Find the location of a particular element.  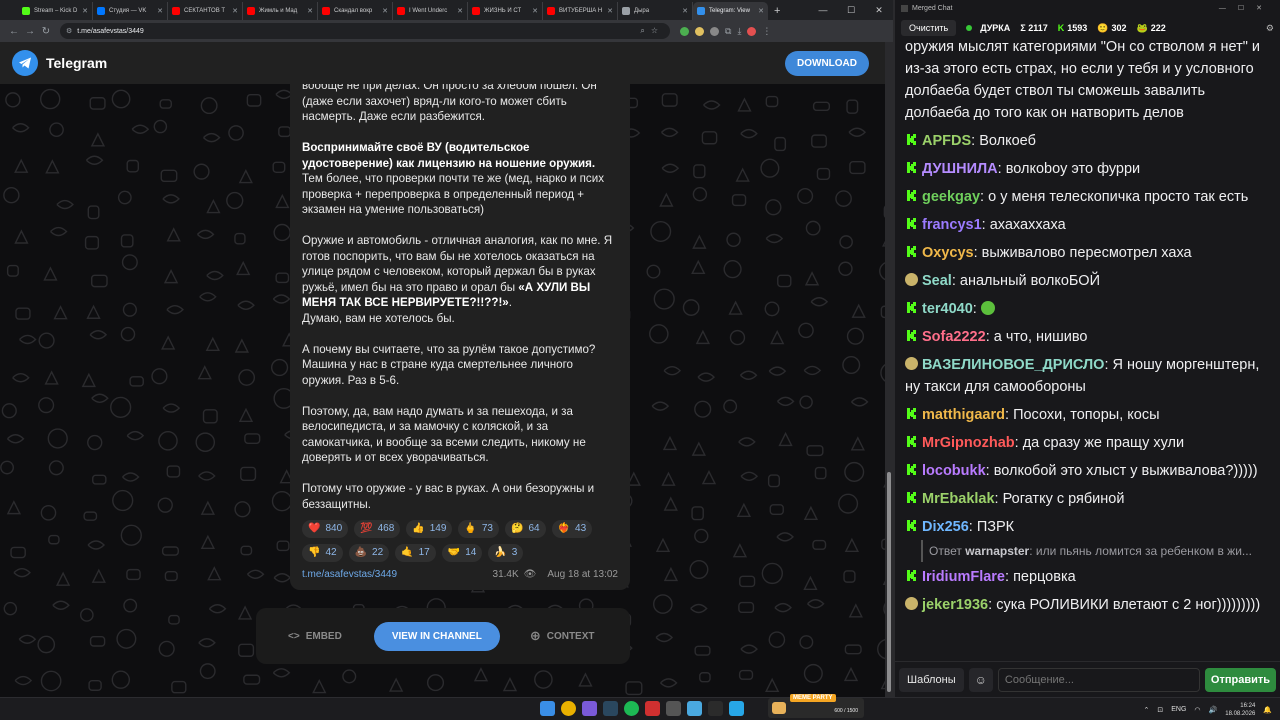

reaction-chip: 🤔 64 is located at coordinates (525, 528).